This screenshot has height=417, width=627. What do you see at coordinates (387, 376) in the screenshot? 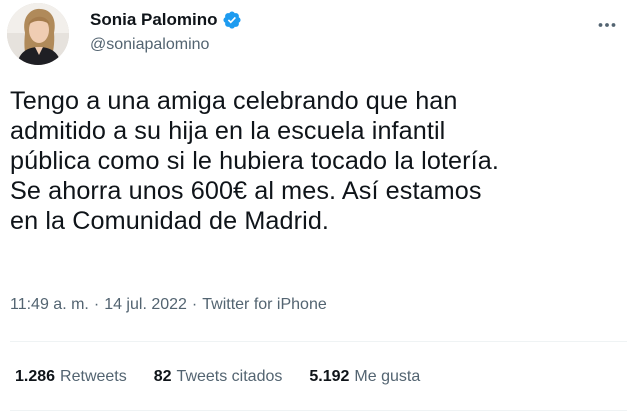
I see `likes-label: Me gusta` at bounding box center [387, 376].